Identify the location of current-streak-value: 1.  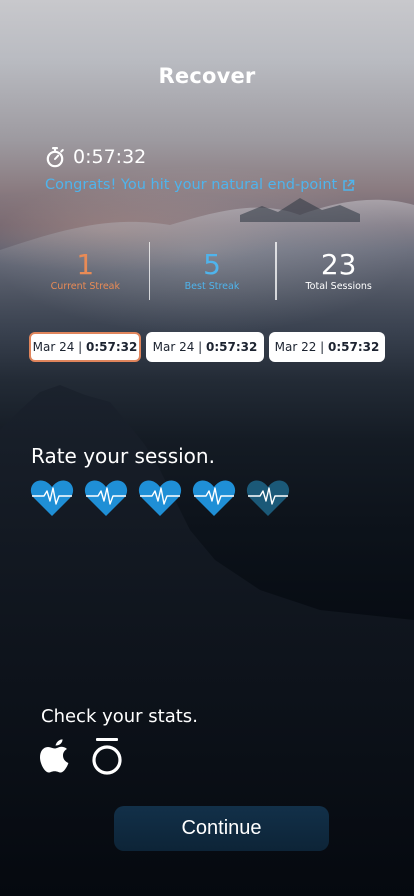
(85, 264).